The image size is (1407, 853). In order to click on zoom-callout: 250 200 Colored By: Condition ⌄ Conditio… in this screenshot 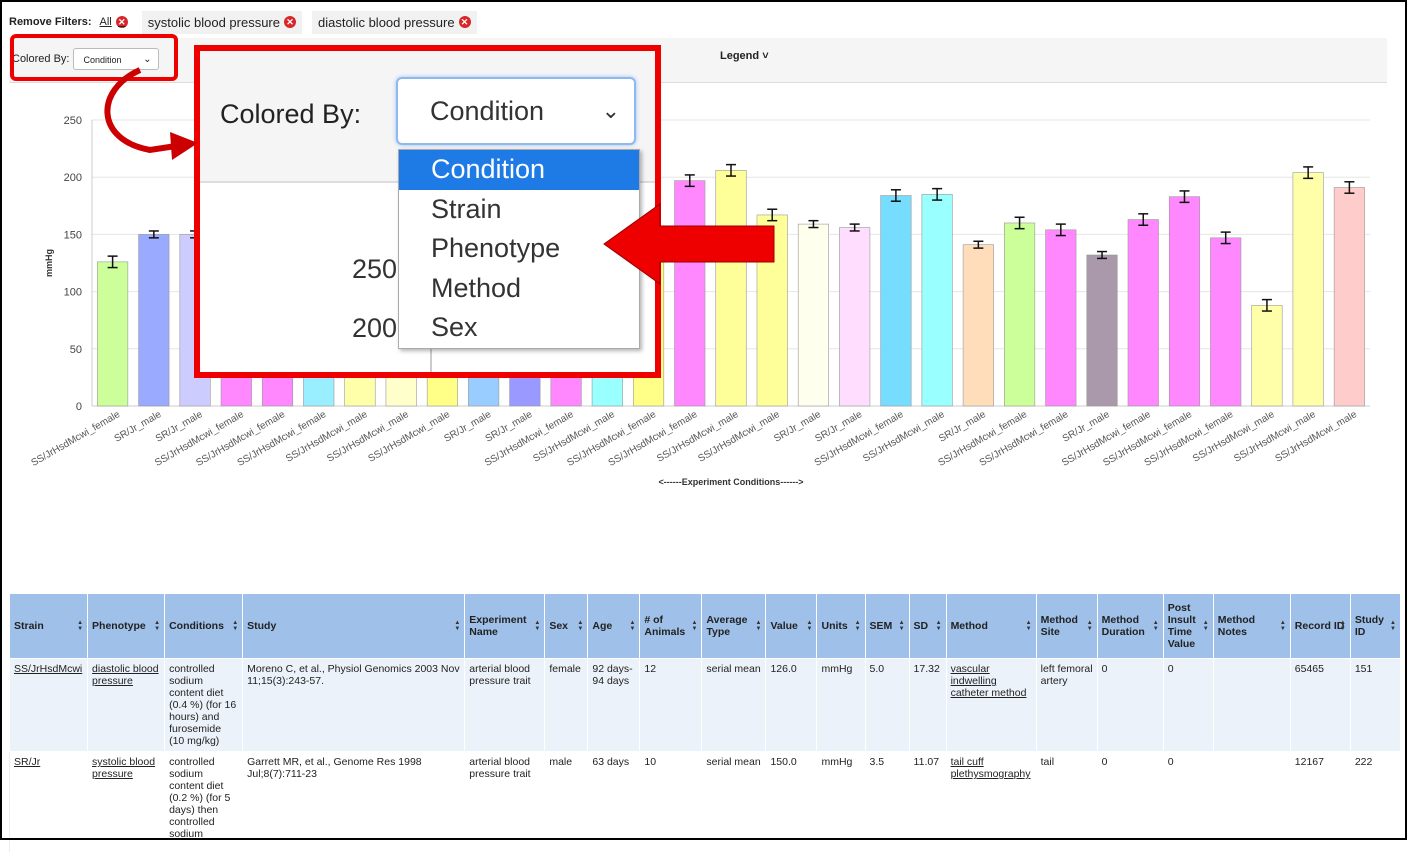, I will do `click(427, 211)`.